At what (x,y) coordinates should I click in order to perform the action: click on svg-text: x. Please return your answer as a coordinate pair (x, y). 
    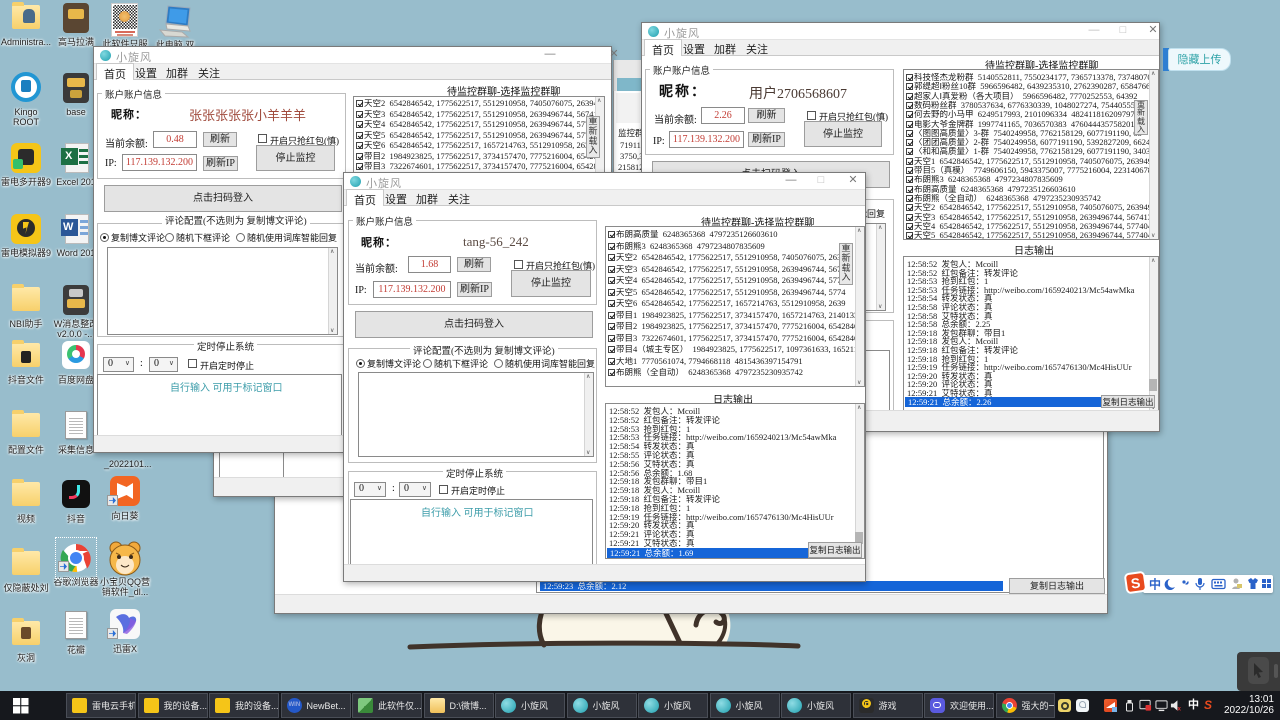
    Looking at the image, I should click on (1179, 709).